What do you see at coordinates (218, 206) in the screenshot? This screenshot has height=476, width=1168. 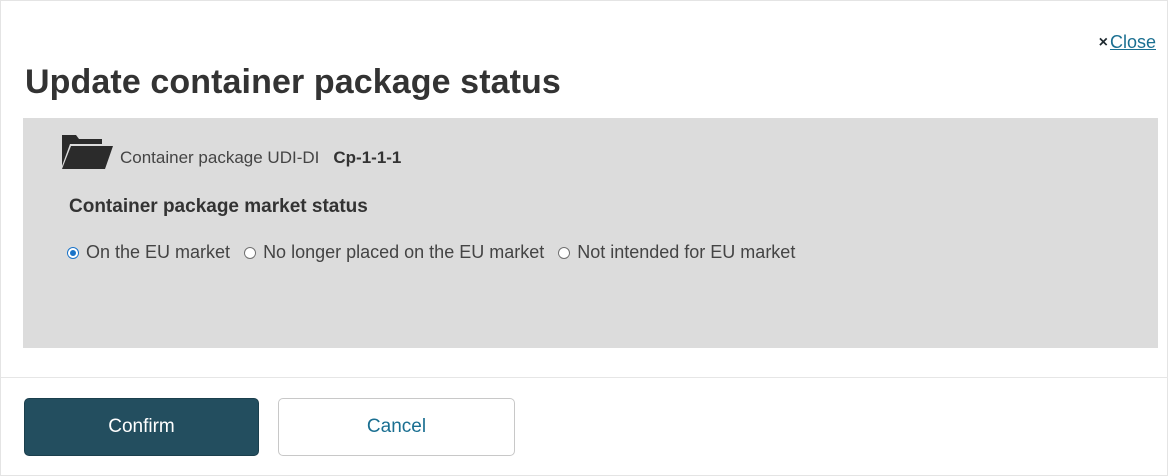 I see `market-status-heading: Container package market status` at bounding box center [218, 206].